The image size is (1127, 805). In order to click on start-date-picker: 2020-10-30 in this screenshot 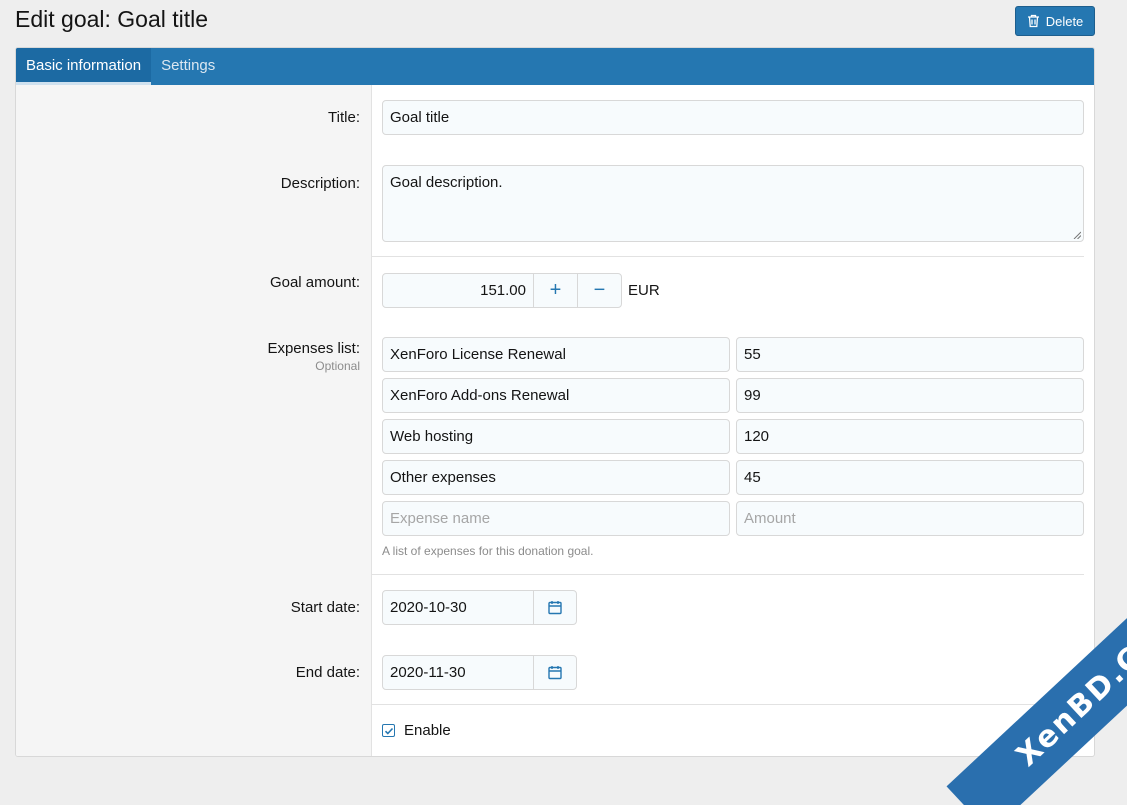, I will do `click(479, 607)`.